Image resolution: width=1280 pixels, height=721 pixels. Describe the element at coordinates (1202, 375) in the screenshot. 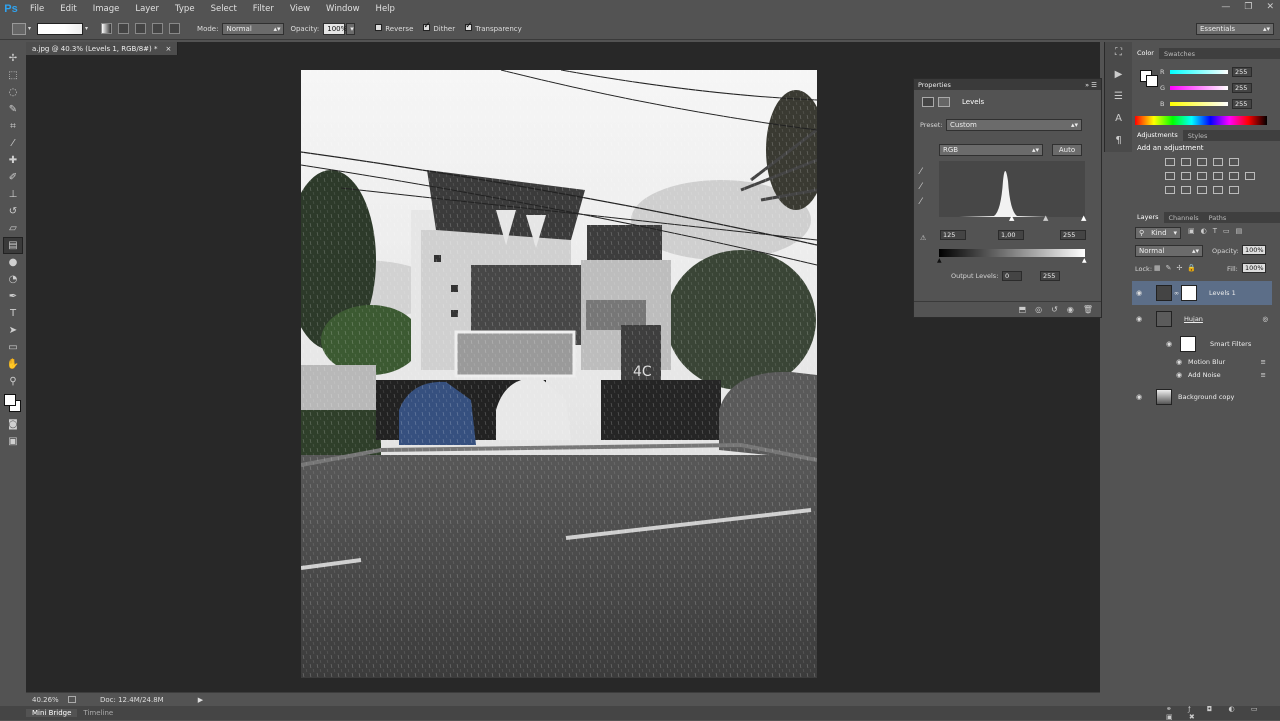

I see `filter-add-noise: ◉ Add Noise ≡` at that location.